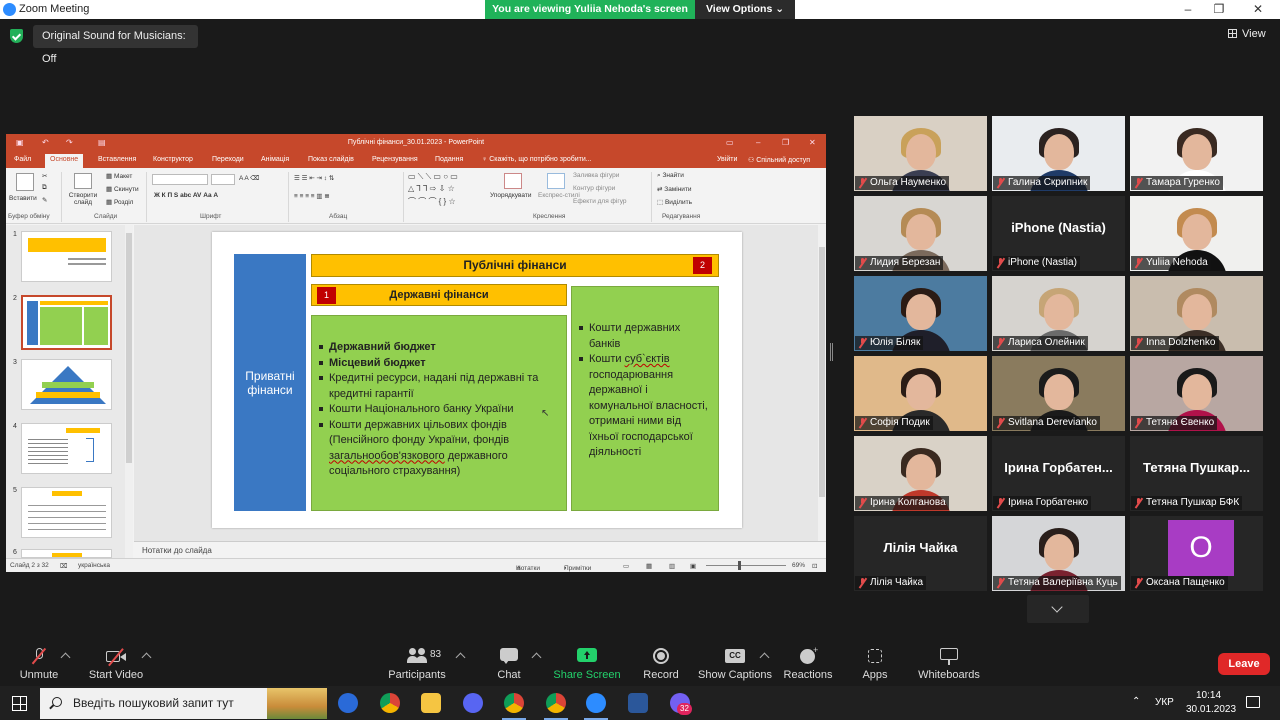 This screenshot has width=1280, height=720. I want to click on participant-tile: Ірина Колганова, so click(920, 473).